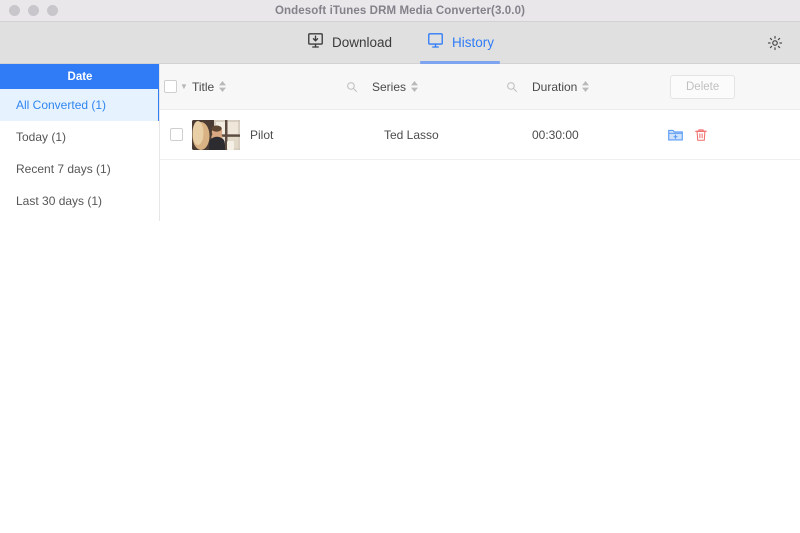 This screenshot has height=533, width=800. I want to click on tab-download: Download, so click(349, 43).